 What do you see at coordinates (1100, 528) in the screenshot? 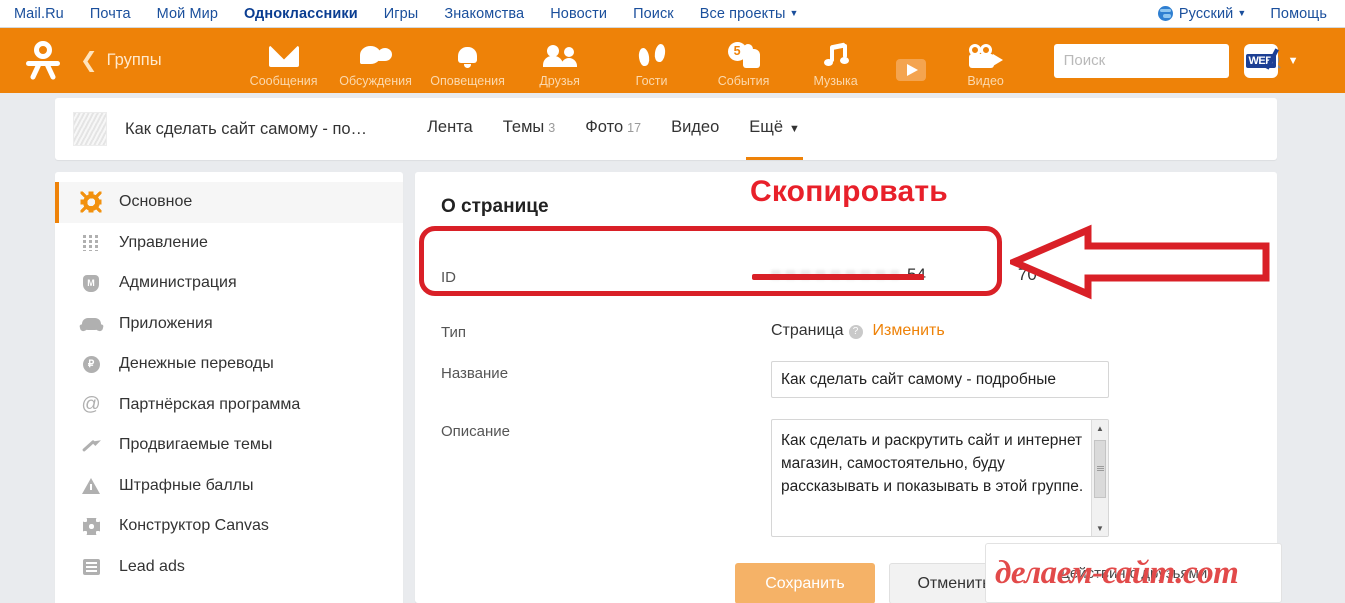
I see `scroll-down-icon: ▼` at bounding box center [1100, 528].